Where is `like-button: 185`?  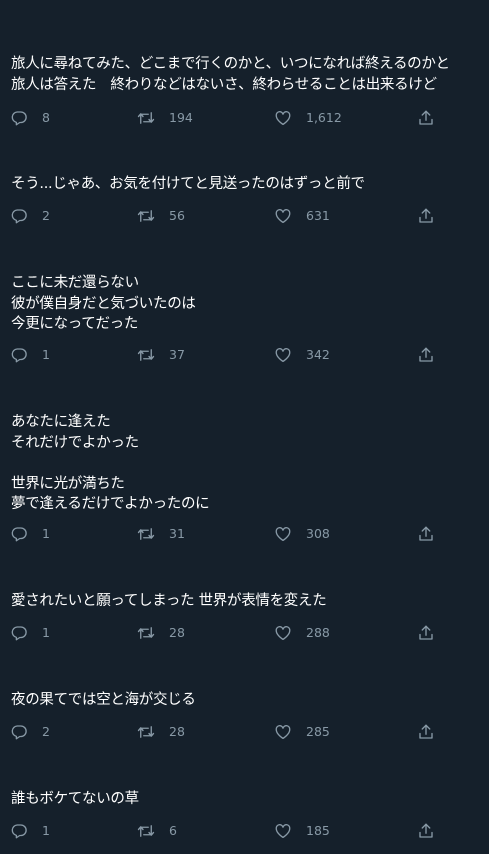 like-button: 185 is located at coordinates (302, 831).